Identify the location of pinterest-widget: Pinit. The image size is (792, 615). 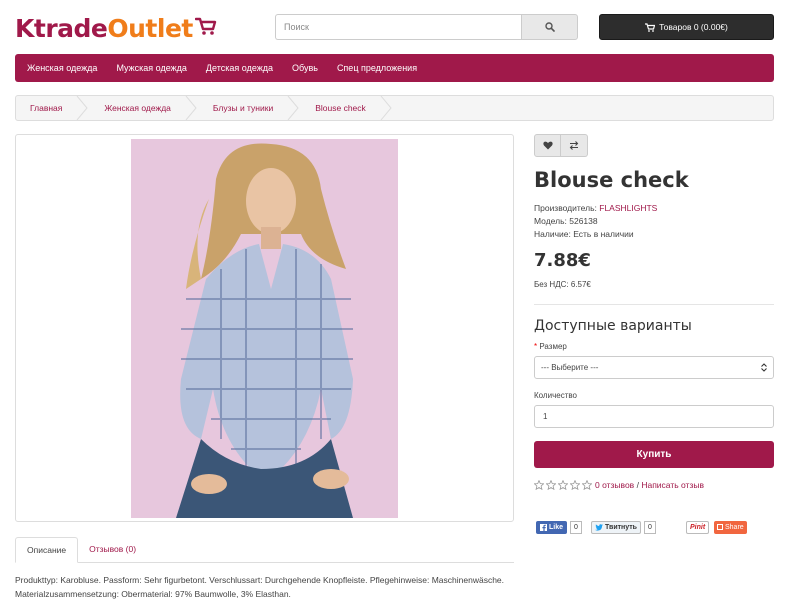
(698, 527).